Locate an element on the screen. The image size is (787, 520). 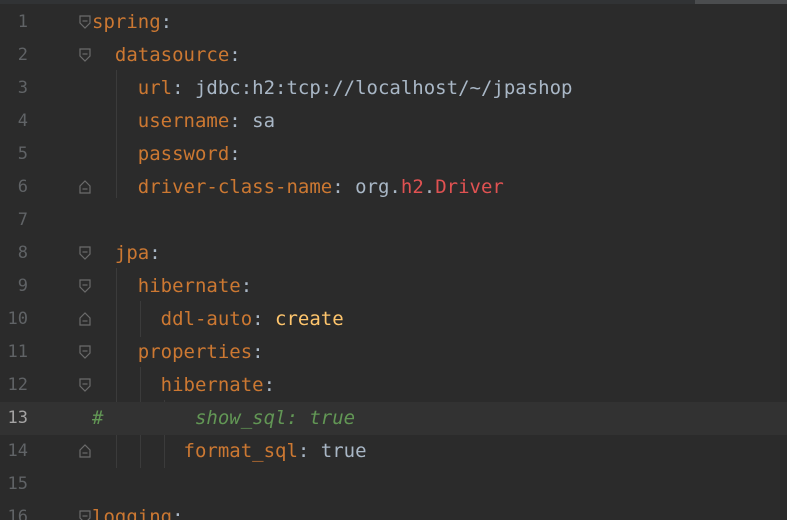
code-line: 4 username: sa is located at coordinates (393, 121).